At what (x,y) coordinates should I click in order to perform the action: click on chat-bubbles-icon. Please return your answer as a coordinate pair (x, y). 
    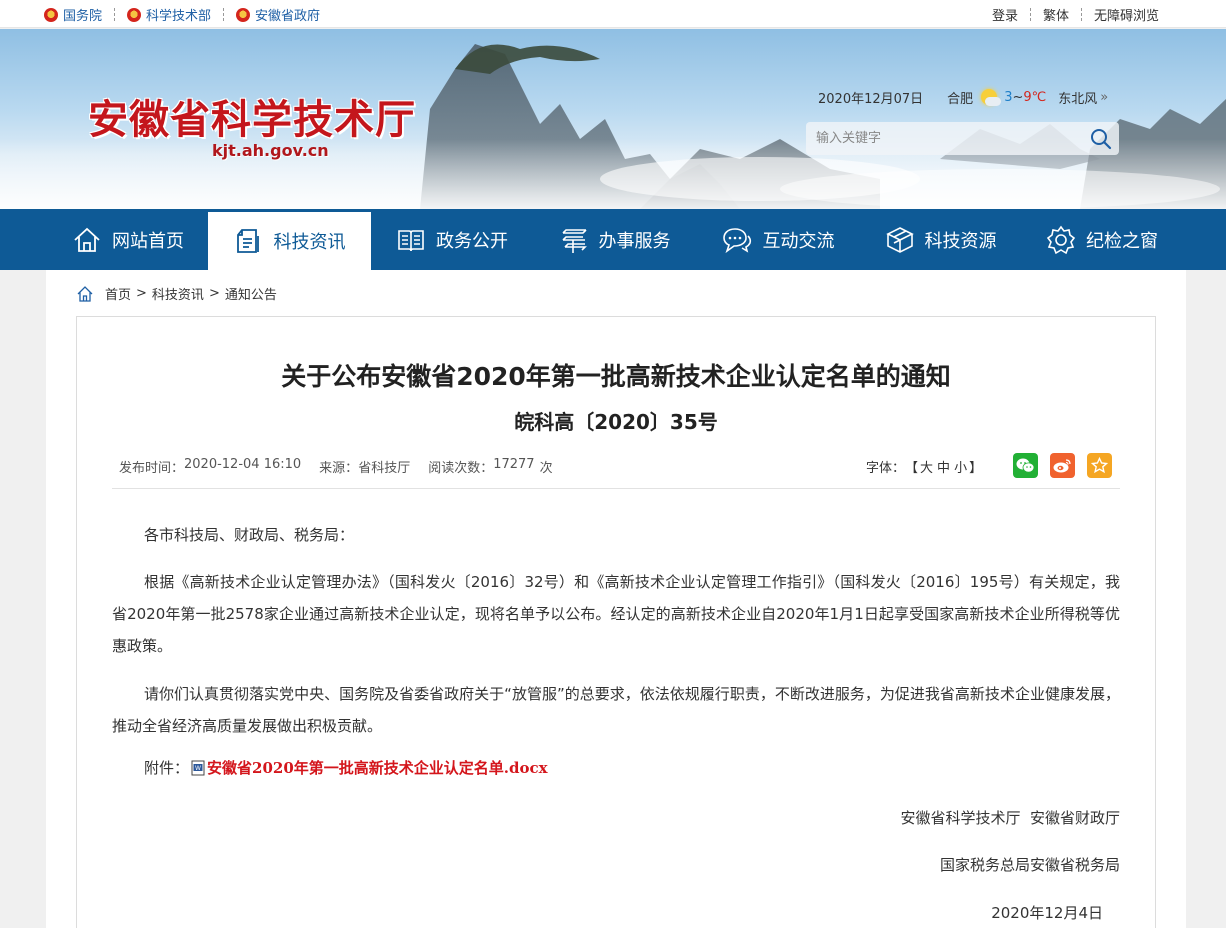
    Looking at the image, I should click on (736, 240).